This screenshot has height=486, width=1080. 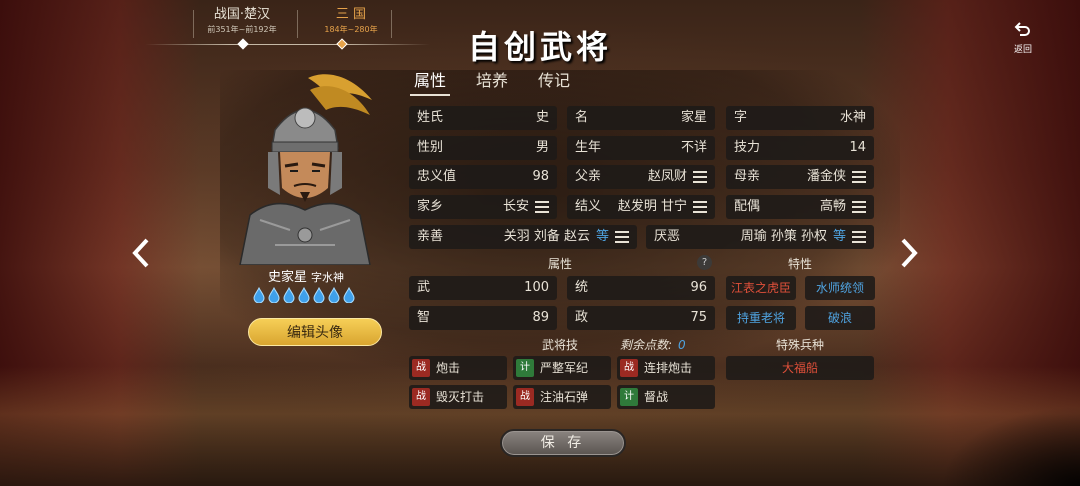 I want to click on special-troop-heading: 特殊兵种, so click(x=799, y=345).